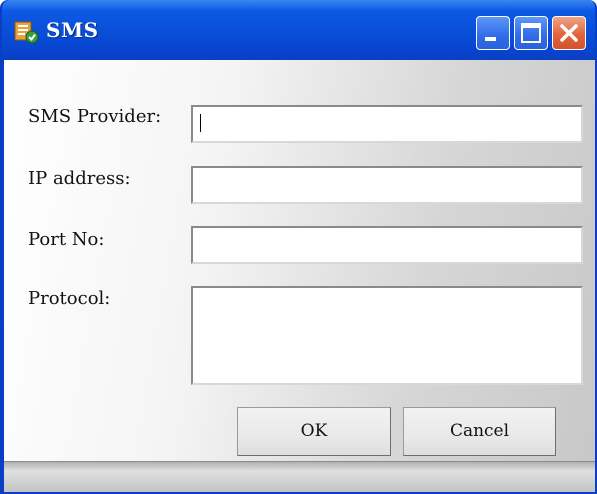 The width and height of the screenshot is (597, 494). I want to click on close-icon, so click(569, 33).